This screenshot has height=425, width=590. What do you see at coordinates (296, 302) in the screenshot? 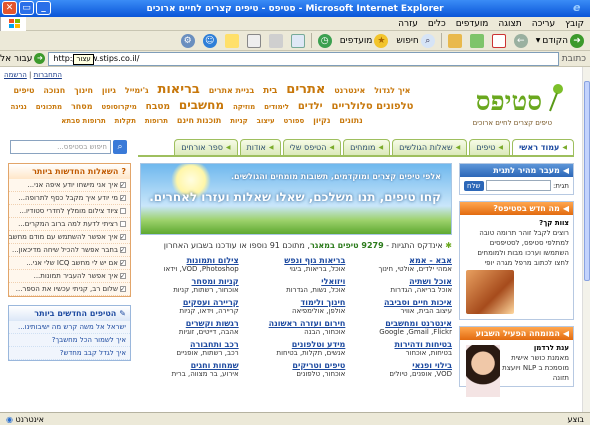
I see `category-link: חינוך ולימוד` at bounding box center [296, 302].